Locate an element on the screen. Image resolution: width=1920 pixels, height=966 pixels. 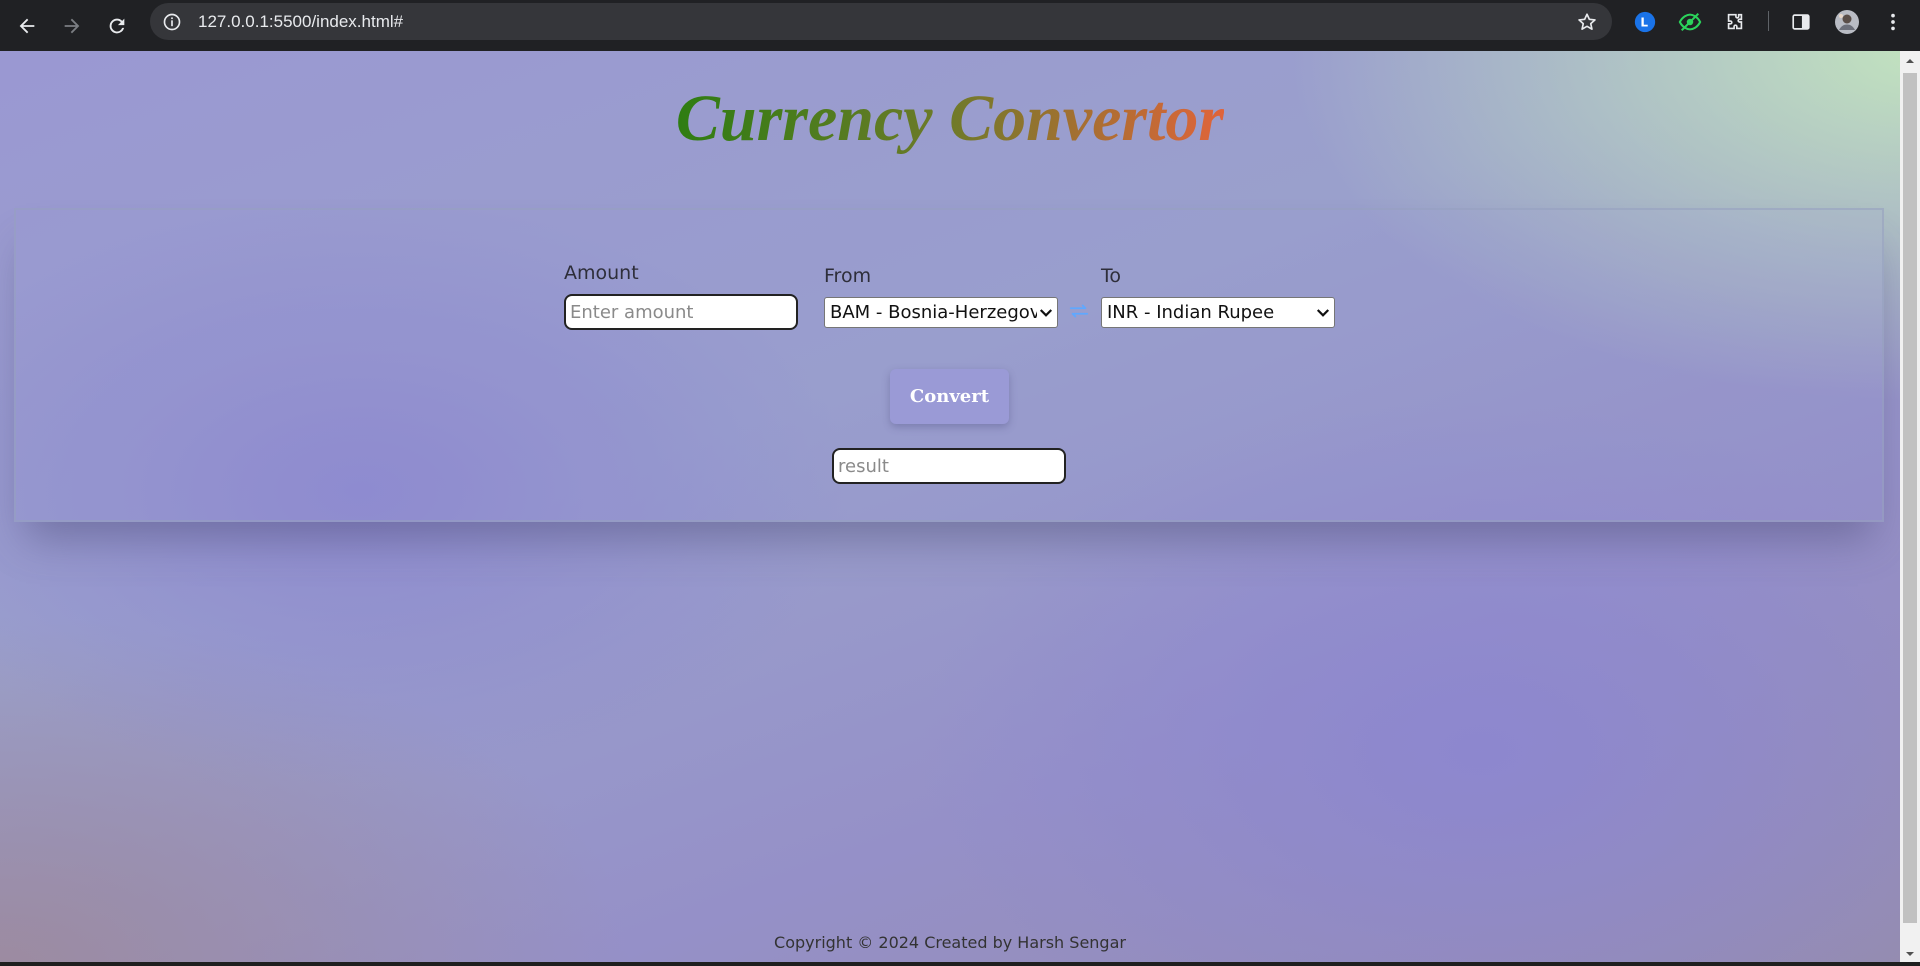
forward-button is located at coordinates (72, 26).